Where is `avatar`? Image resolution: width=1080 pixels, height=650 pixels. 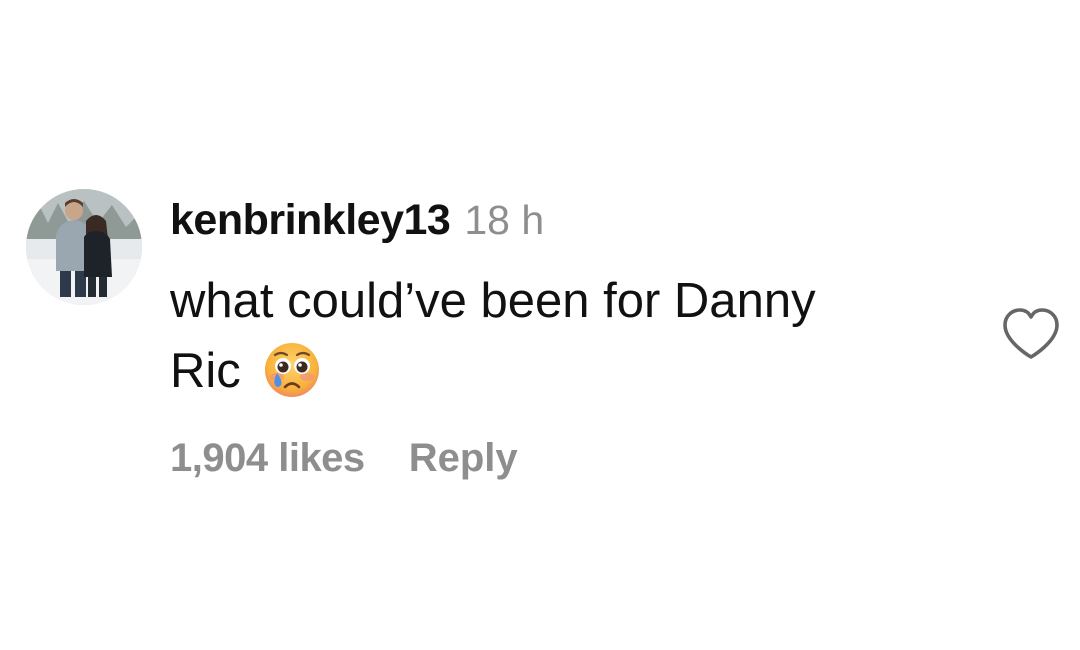
avatar is located at coordinates (84, 247).